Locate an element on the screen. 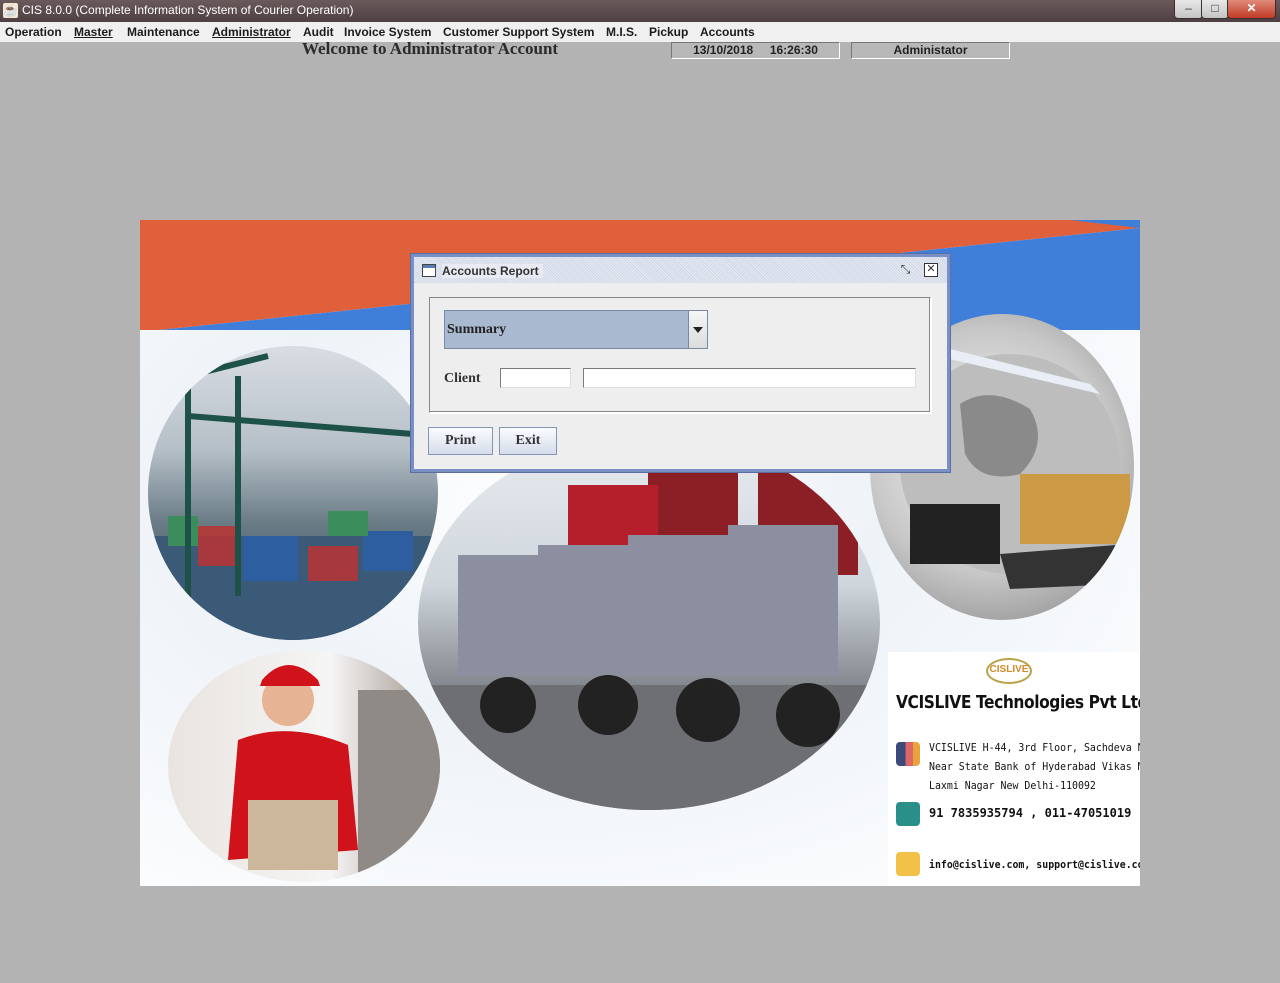 This screenshot has height=983, width=1280. company-name: VCISLIVE Technologies Pvt Ltd is located at coordinates (1018, 702).